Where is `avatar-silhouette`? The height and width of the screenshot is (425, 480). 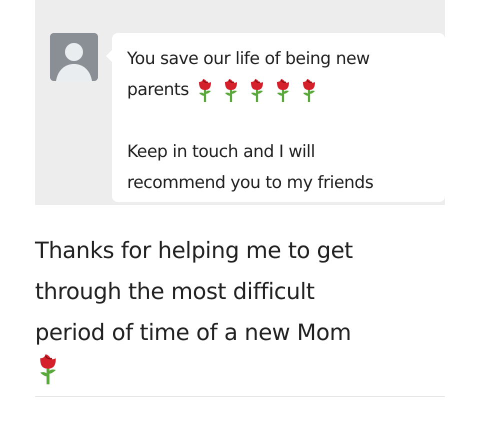
avatar-silhouette is located at coordinates (74, 57).